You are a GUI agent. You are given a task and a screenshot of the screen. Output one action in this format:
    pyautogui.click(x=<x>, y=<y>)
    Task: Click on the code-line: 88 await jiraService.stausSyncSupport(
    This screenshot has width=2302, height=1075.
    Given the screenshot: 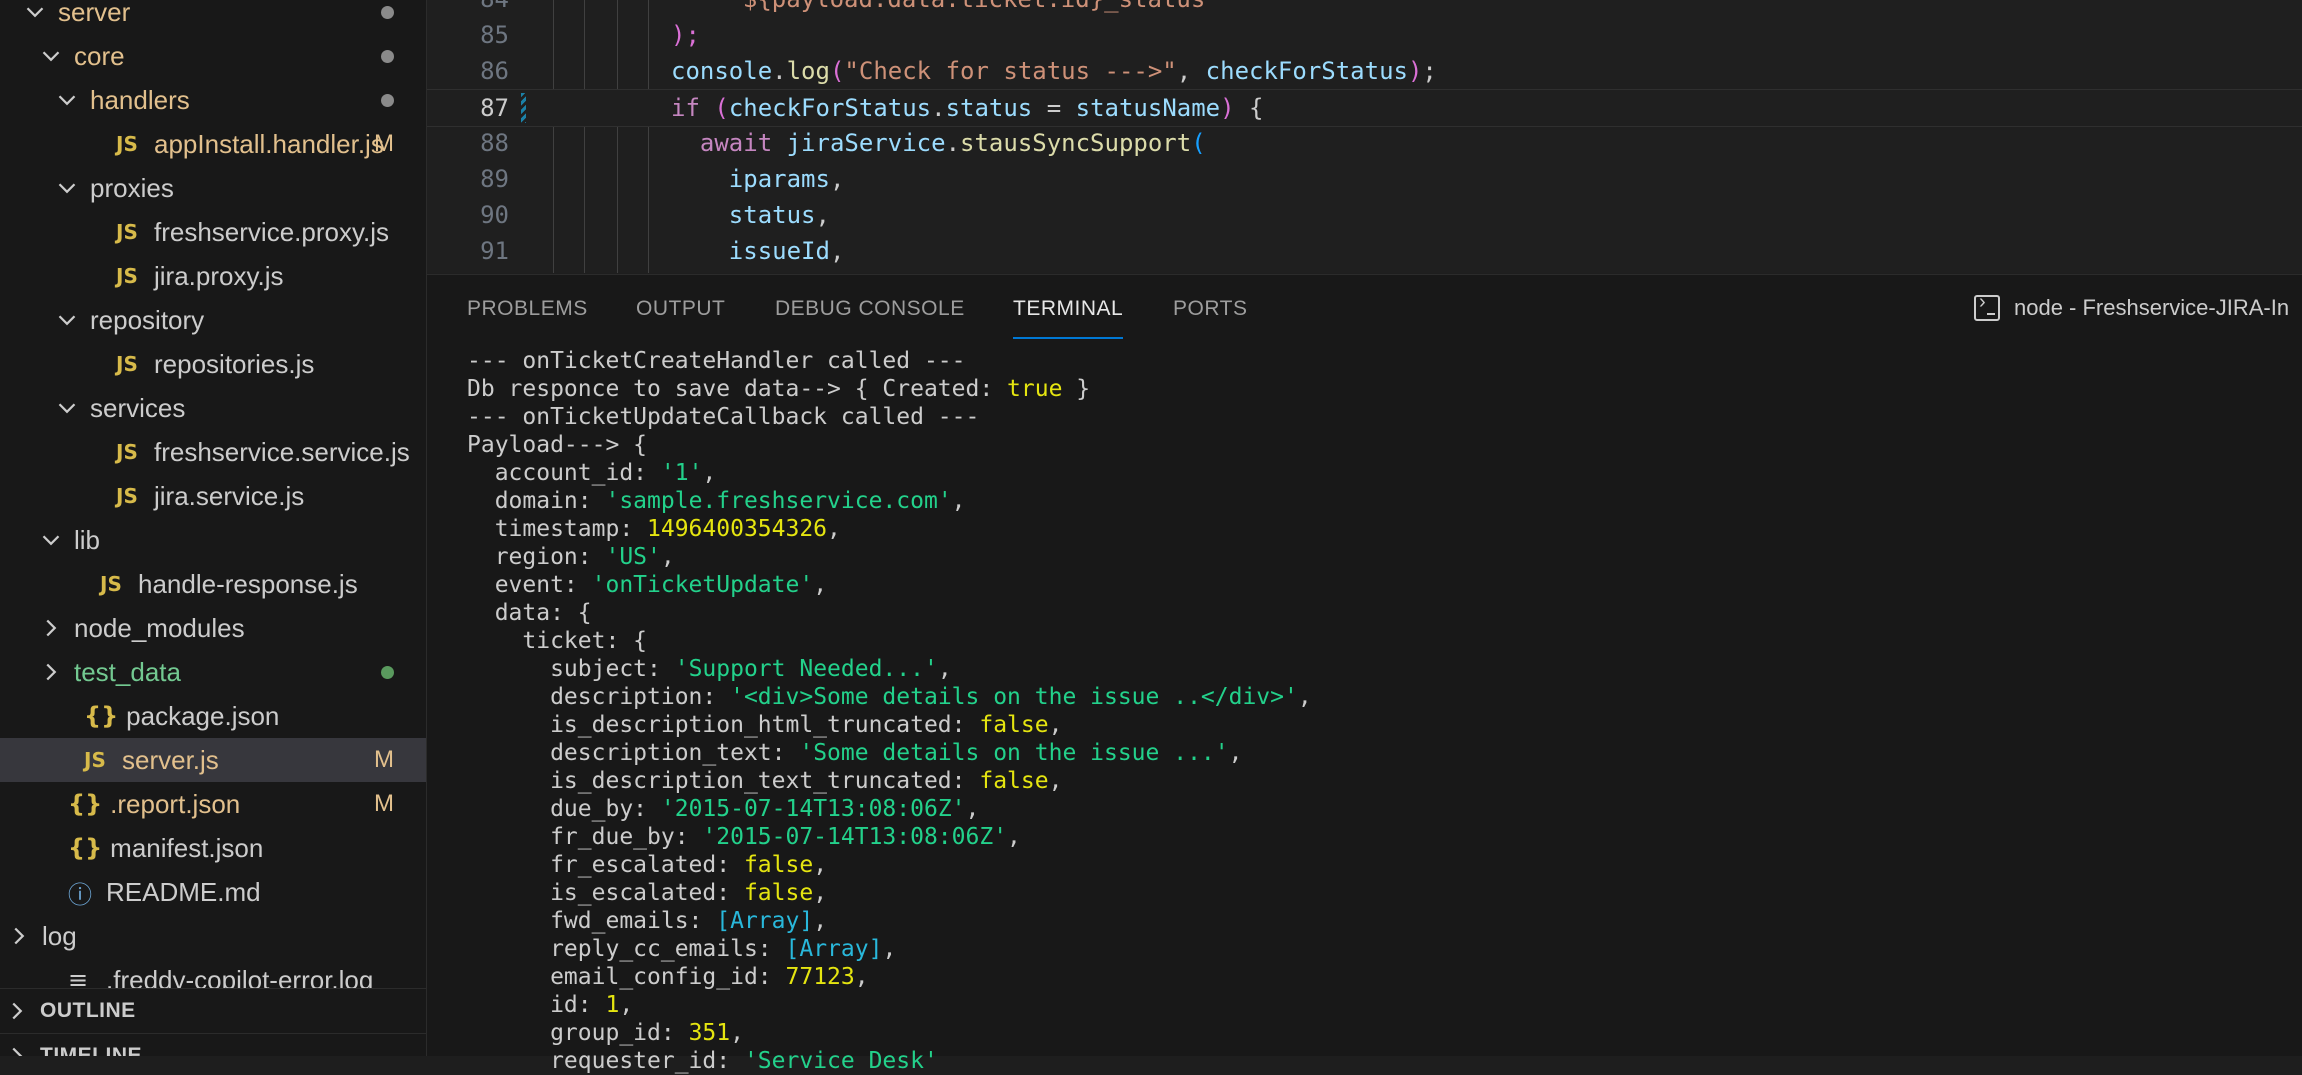 What is the action you would take?
    pyautogui.click(x=1364, y=143)
    